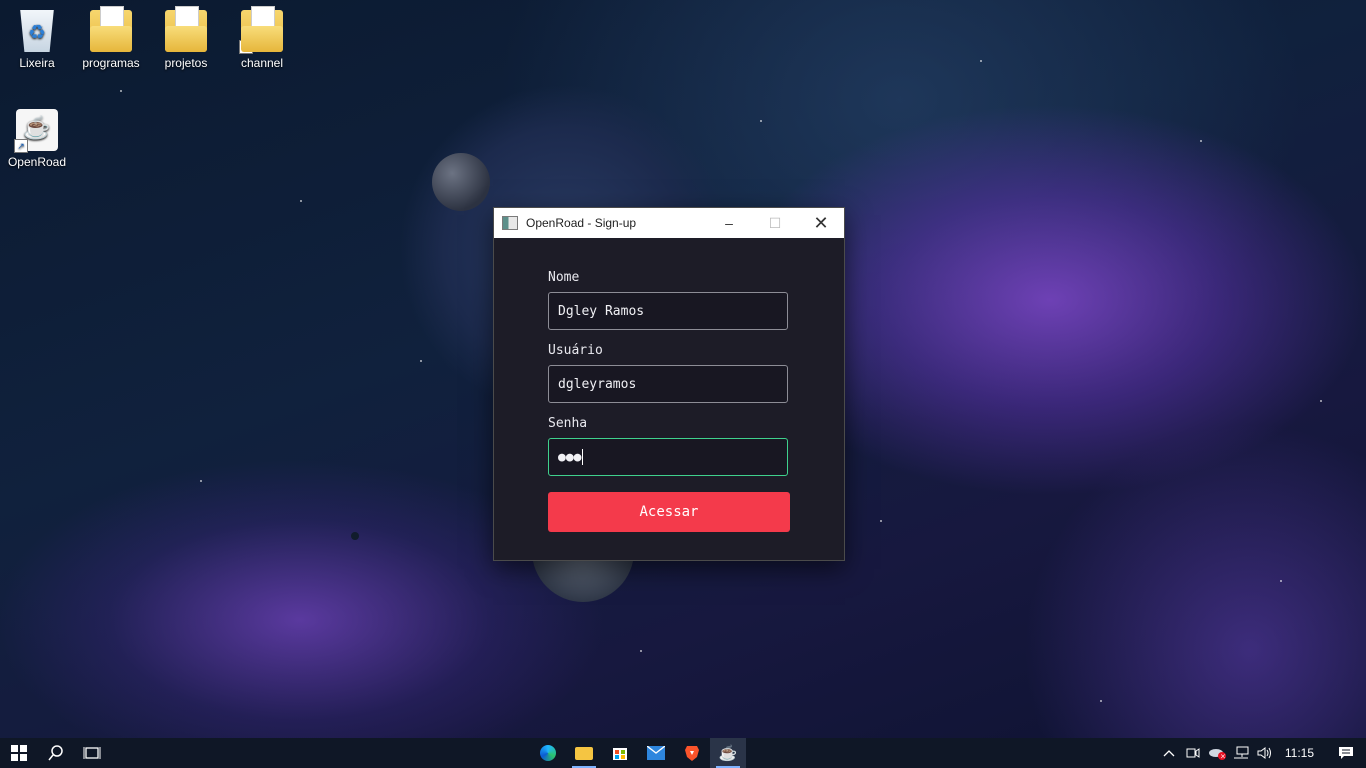 The height and width of the screenshot is (768, 1366). I want to click on network-button, so click(1241, 753).